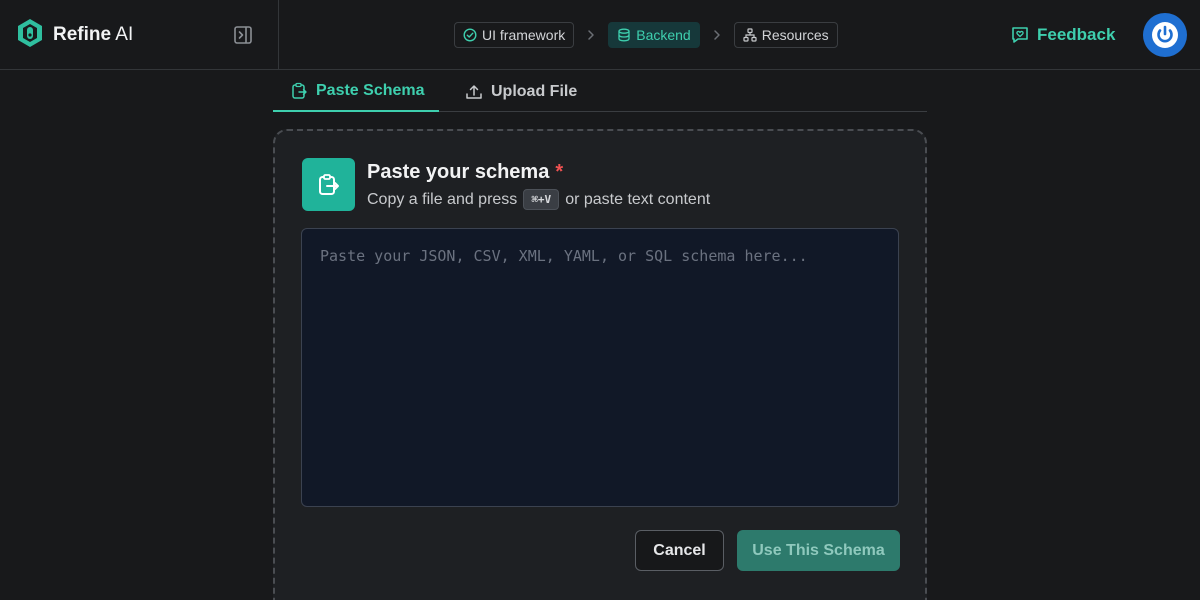 The height and width of the screenshot is (600, 1200). I want to click on upload-icon, so click(474, 92).